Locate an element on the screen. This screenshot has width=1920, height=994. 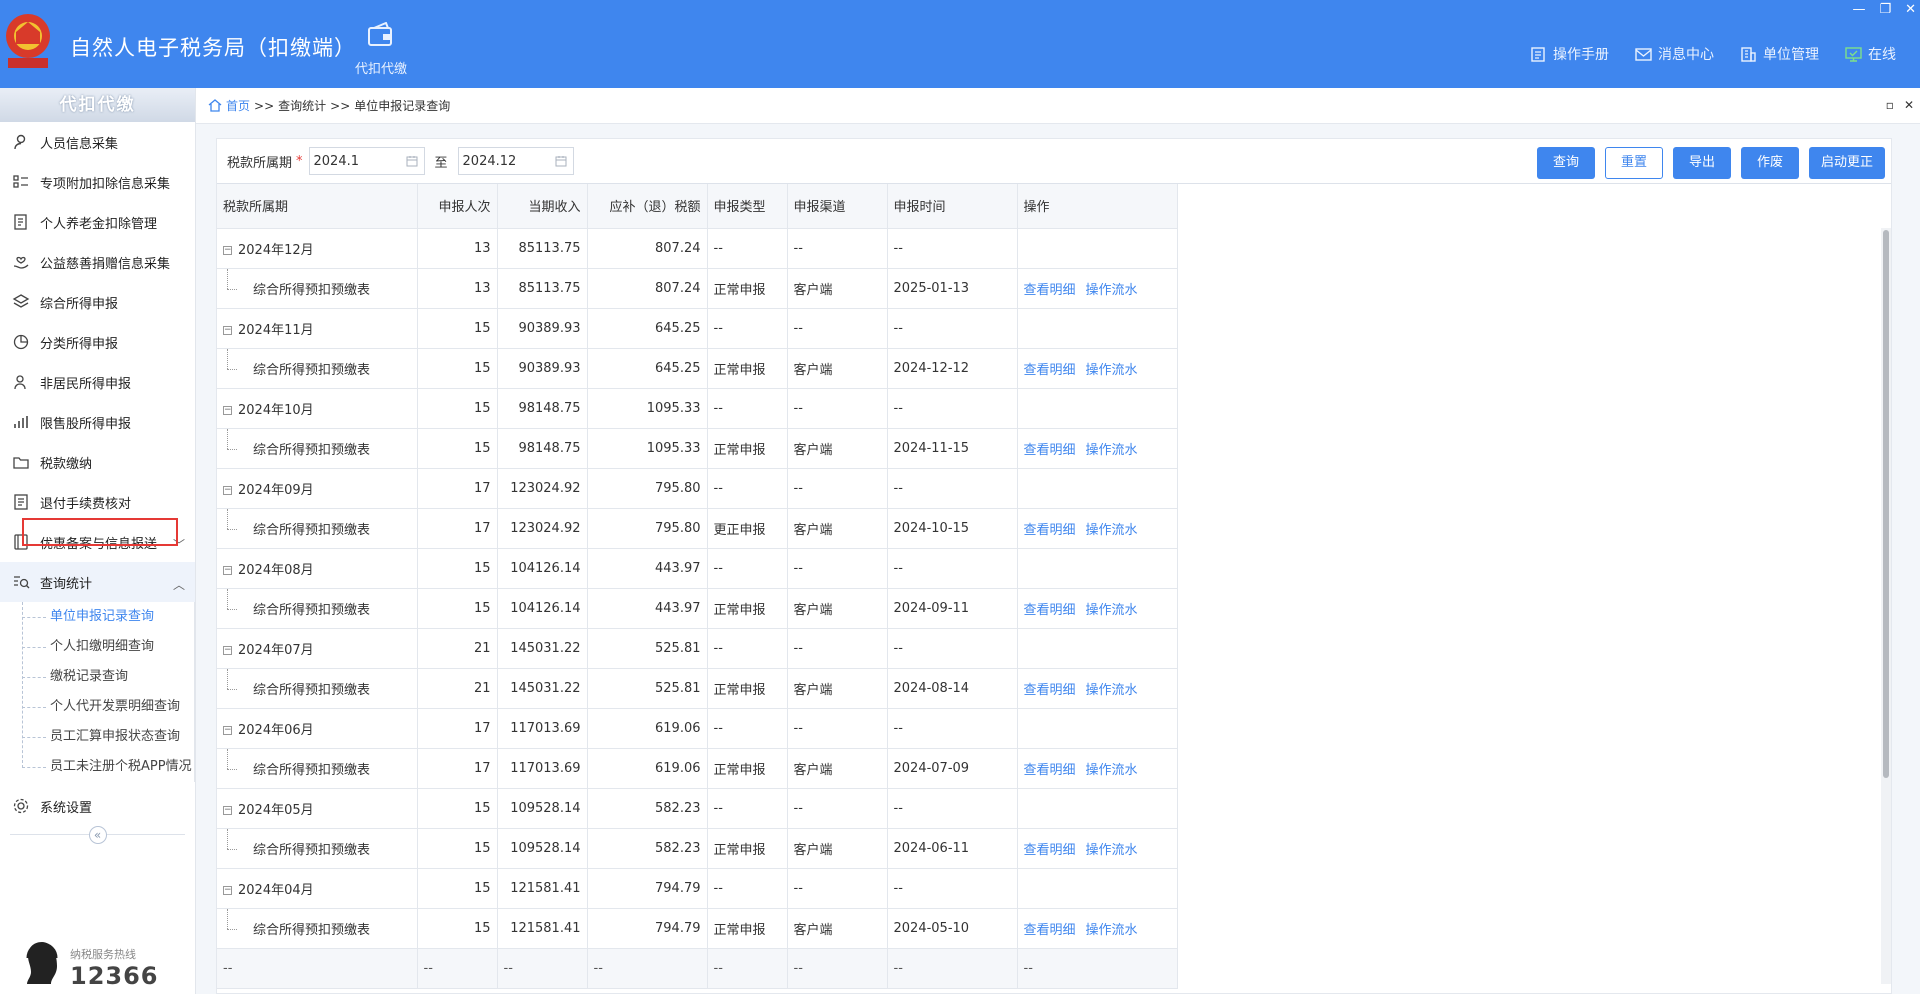
period-start-input: 2024.1 is located at coordinates (366, 161).